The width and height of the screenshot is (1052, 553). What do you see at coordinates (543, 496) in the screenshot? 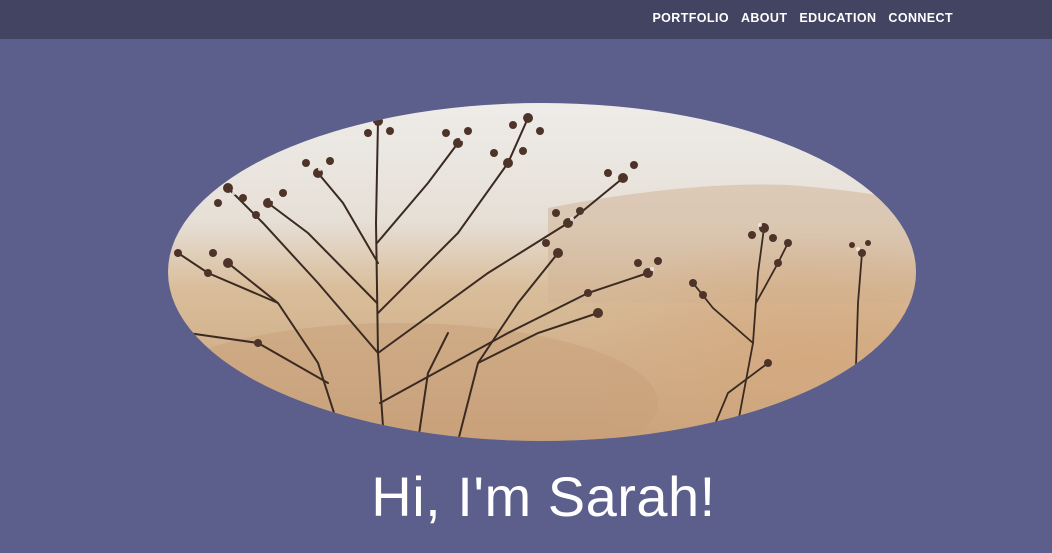
I see `hero-heading: Hi, I'm Sarah!` at bounding box center [543, 496].